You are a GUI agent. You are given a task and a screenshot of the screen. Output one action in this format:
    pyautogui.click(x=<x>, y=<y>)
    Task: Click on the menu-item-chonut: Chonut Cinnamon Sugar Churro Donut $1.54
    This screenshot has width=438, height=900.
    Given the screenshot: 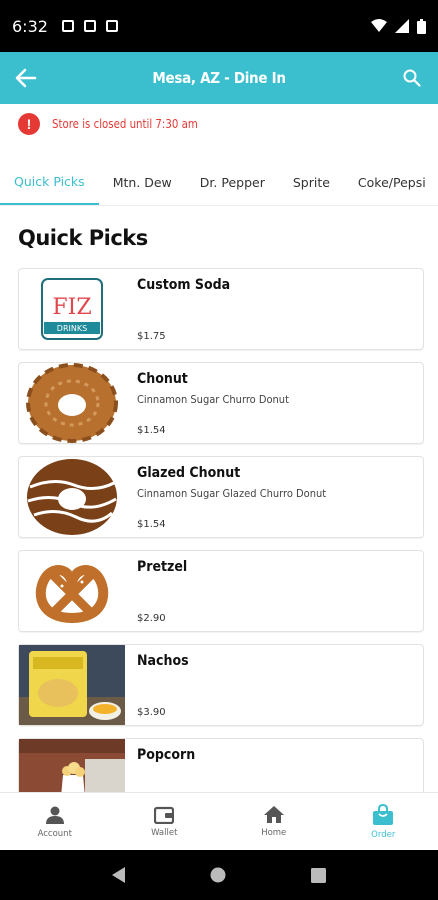 What is the action you would take?
    pyautogui.click(x=221, y=403)
    